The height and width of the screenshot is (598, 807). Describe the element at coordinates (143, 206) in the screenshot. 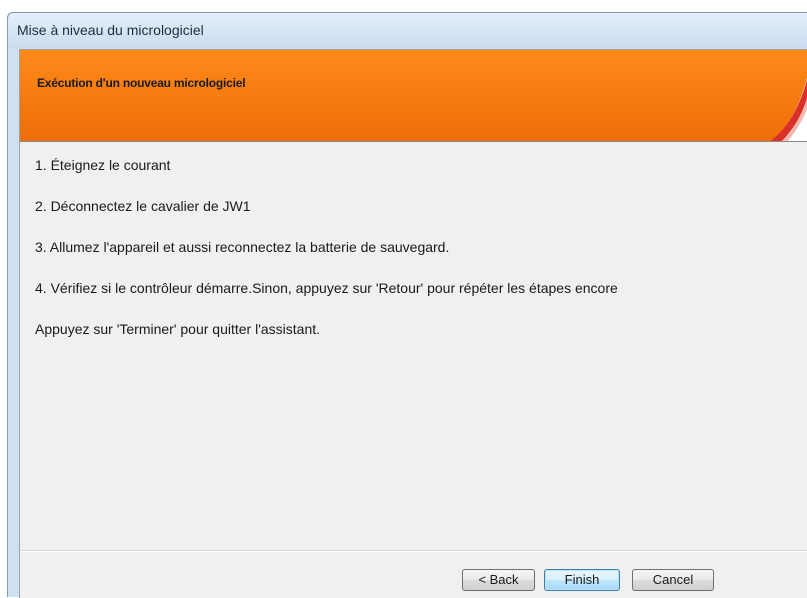

I see `instruction-step-2: 2. Déconnectez le cavalier de JW1` at that location.